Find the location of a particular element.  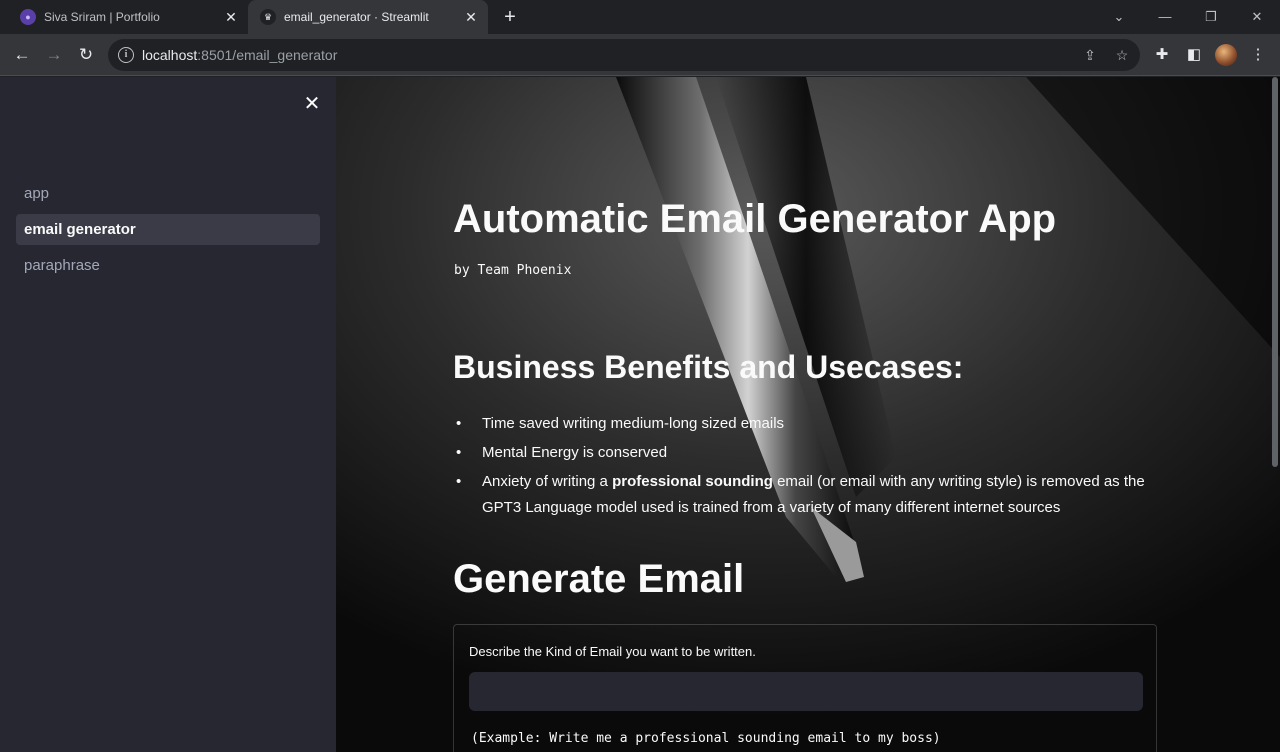

tab-search-chevron-icon: ⌄ is located at coordinates (1119, 17).